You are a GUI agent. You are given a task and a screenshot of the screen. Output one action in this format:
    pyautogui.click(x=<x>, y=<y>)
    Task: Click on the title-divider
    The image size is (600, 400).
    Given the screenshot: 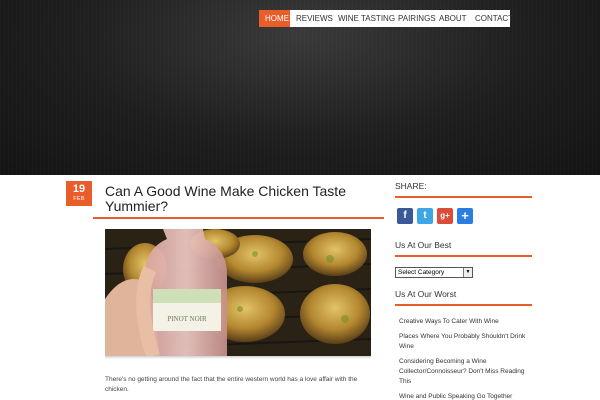 What is the action you would take?
    pyautogui.click(x=238, y=218)
    